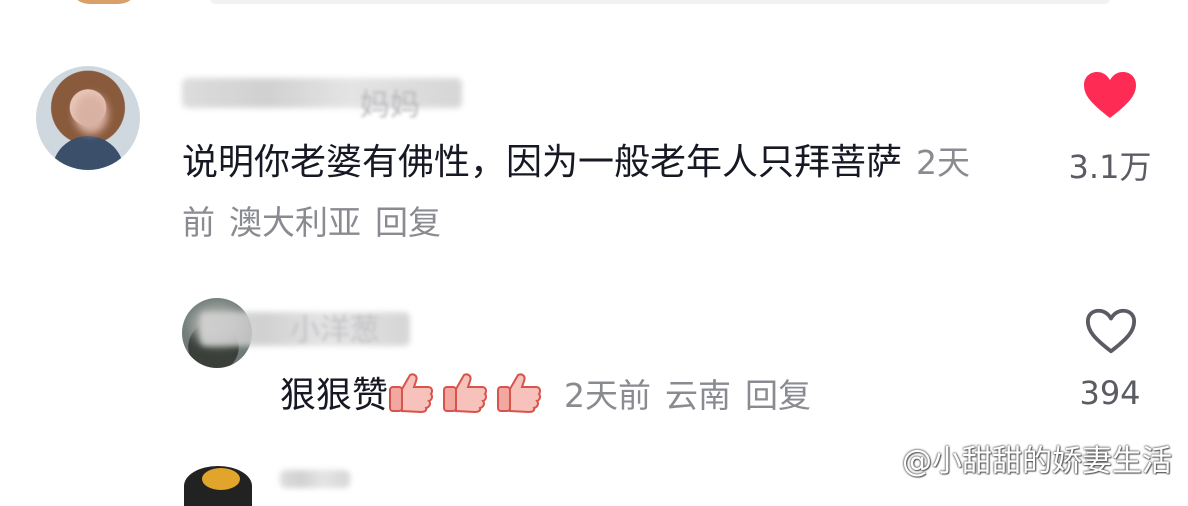 Image resolution: width=1188 pixels, height=506 pixels. I want to click on heart-outline-icon, so click(1111, 331).